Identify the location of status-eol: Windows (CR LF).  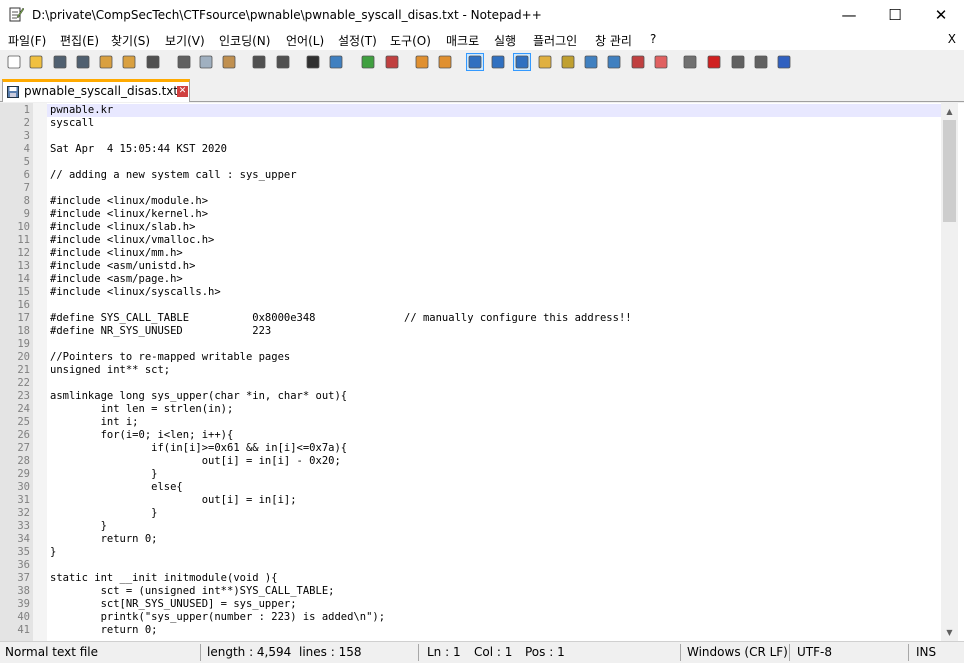
(737, 652).